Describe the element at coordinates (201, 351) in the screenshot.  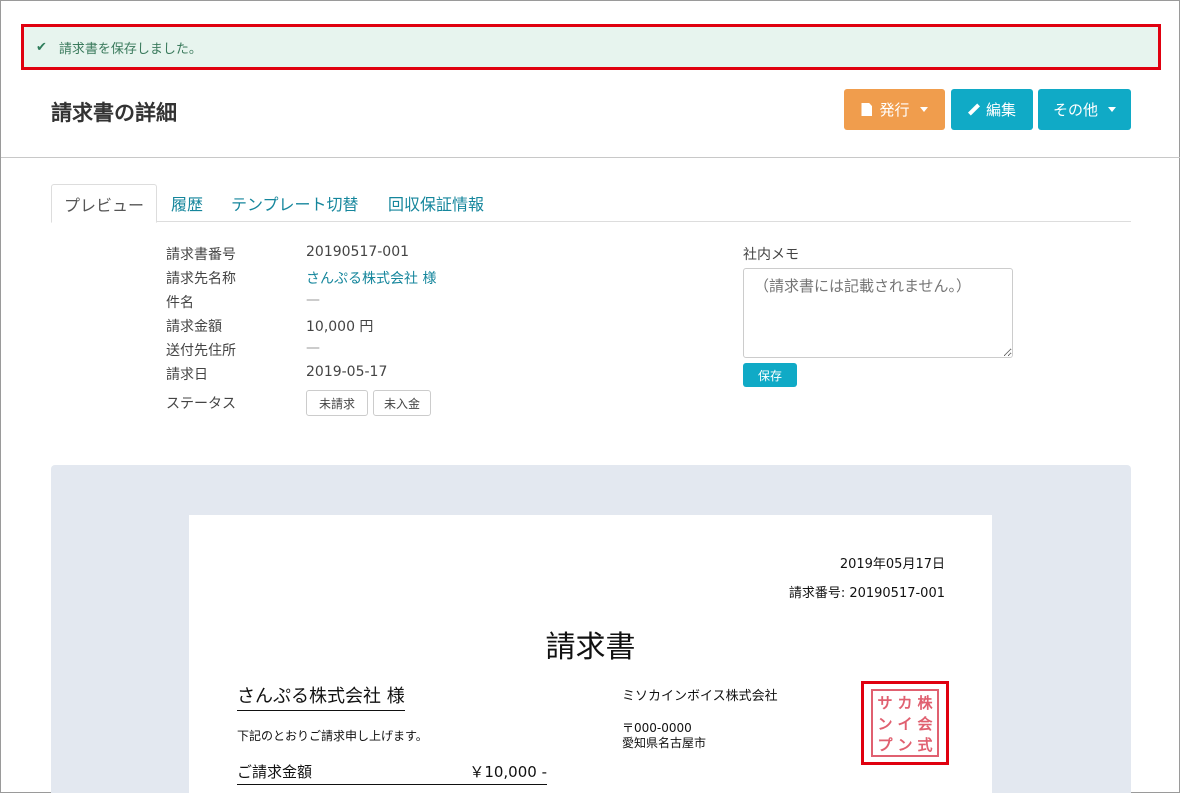
I see `address-label: 送付先住所` at that location.